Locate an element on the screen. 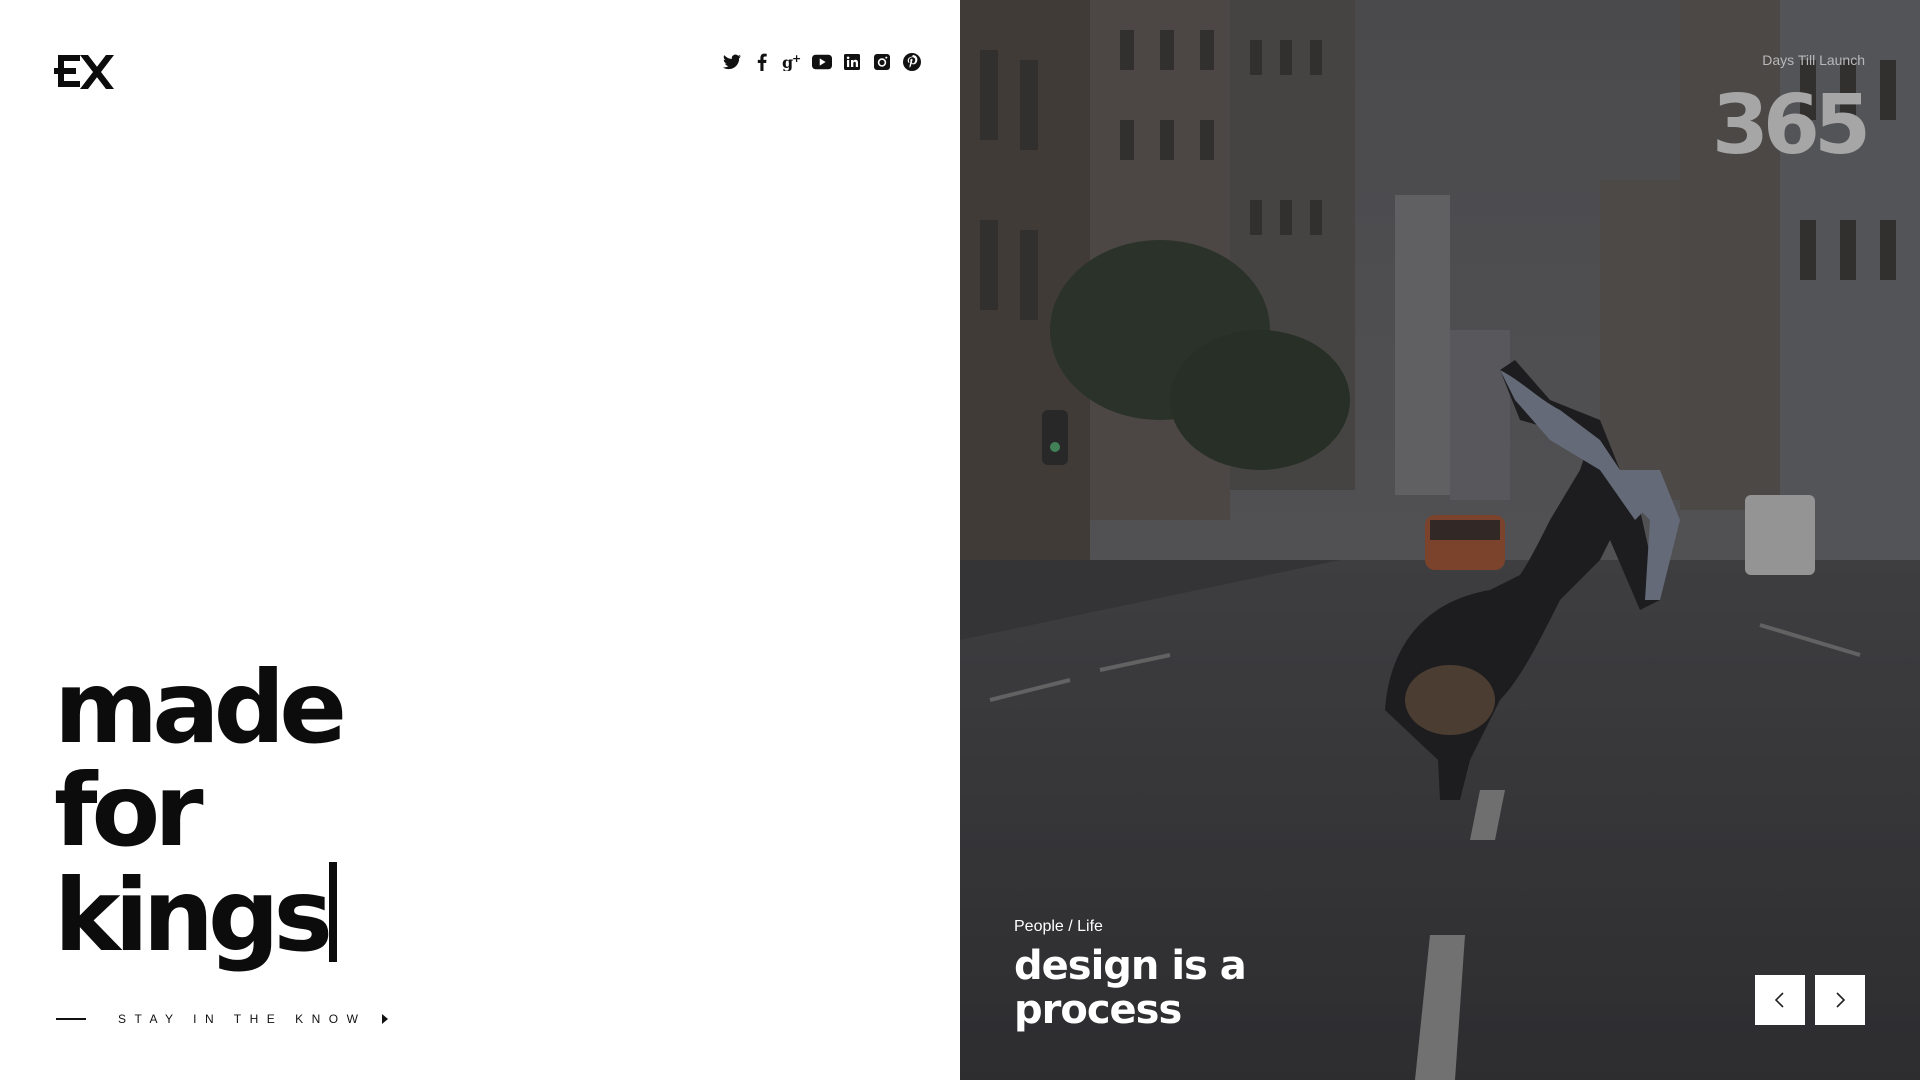 This screenshot has height=1080, width=1920. chevron-right-icon is located at coordinates (1841, 1000).